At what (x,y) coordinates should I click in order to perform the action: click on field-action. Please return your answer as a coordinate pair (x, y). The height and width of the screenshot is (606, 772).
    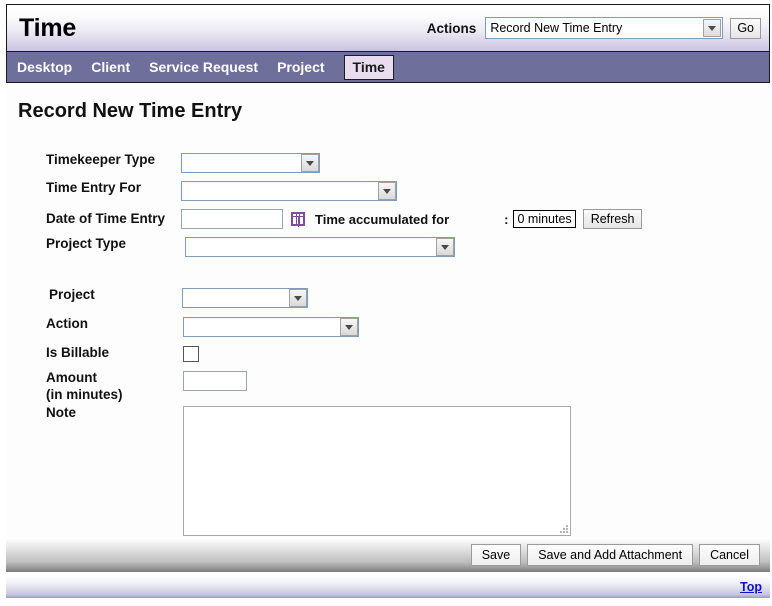
    Looking at the image, I should click on (475, 327).